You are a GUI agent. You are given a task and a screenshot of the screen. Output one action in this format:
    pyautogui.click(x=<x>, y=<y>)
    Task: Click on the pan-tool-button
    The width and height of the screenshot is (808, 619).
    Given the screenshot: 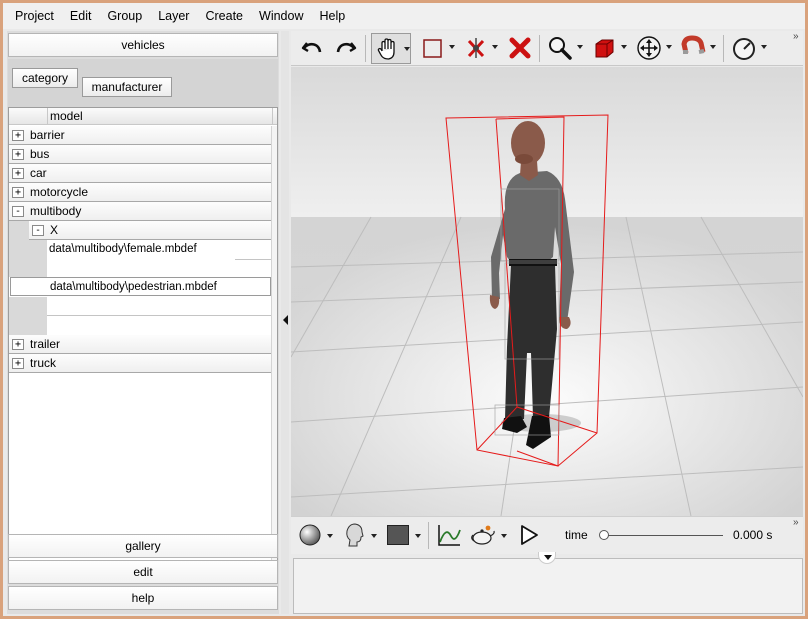 What is the action you would take?
    pyautogui.click(x=391, y=48)
    